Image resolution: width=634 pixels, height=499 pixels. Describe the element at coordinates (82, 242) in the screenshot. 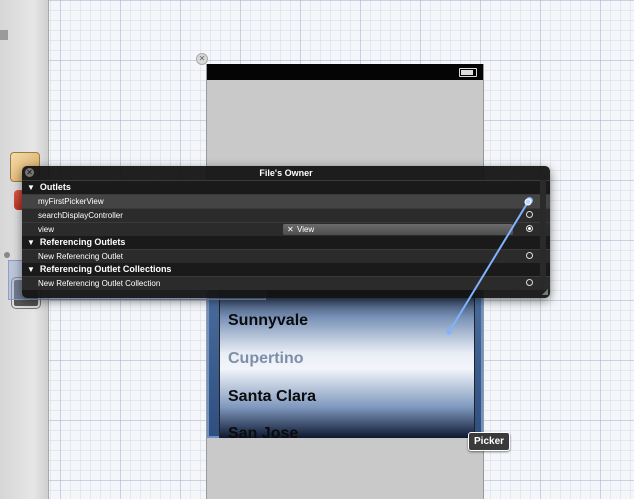

I see `section-label: Referencing Outlets` at that location.